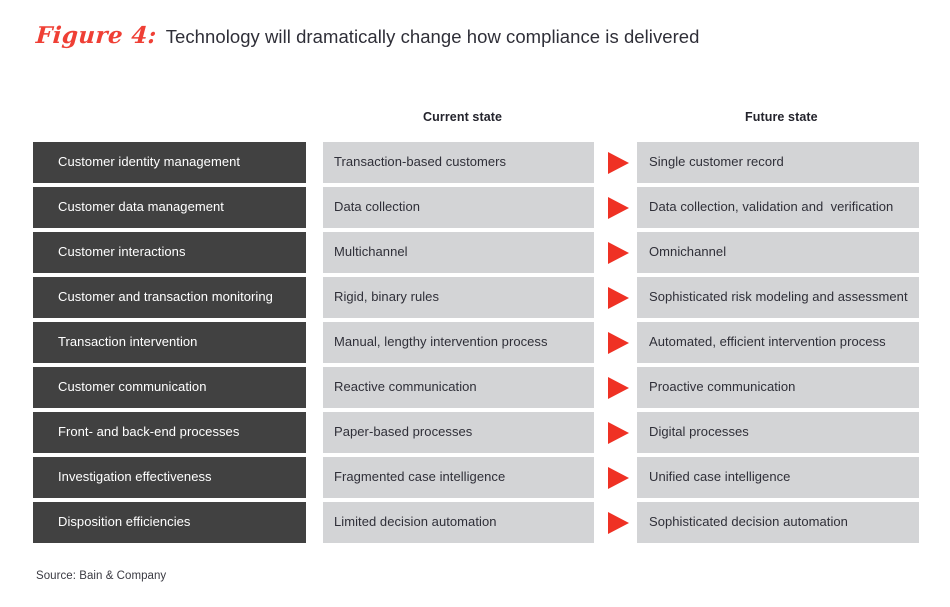  I want to click on source-note: Source: Bain & Company, so click(101, 576).